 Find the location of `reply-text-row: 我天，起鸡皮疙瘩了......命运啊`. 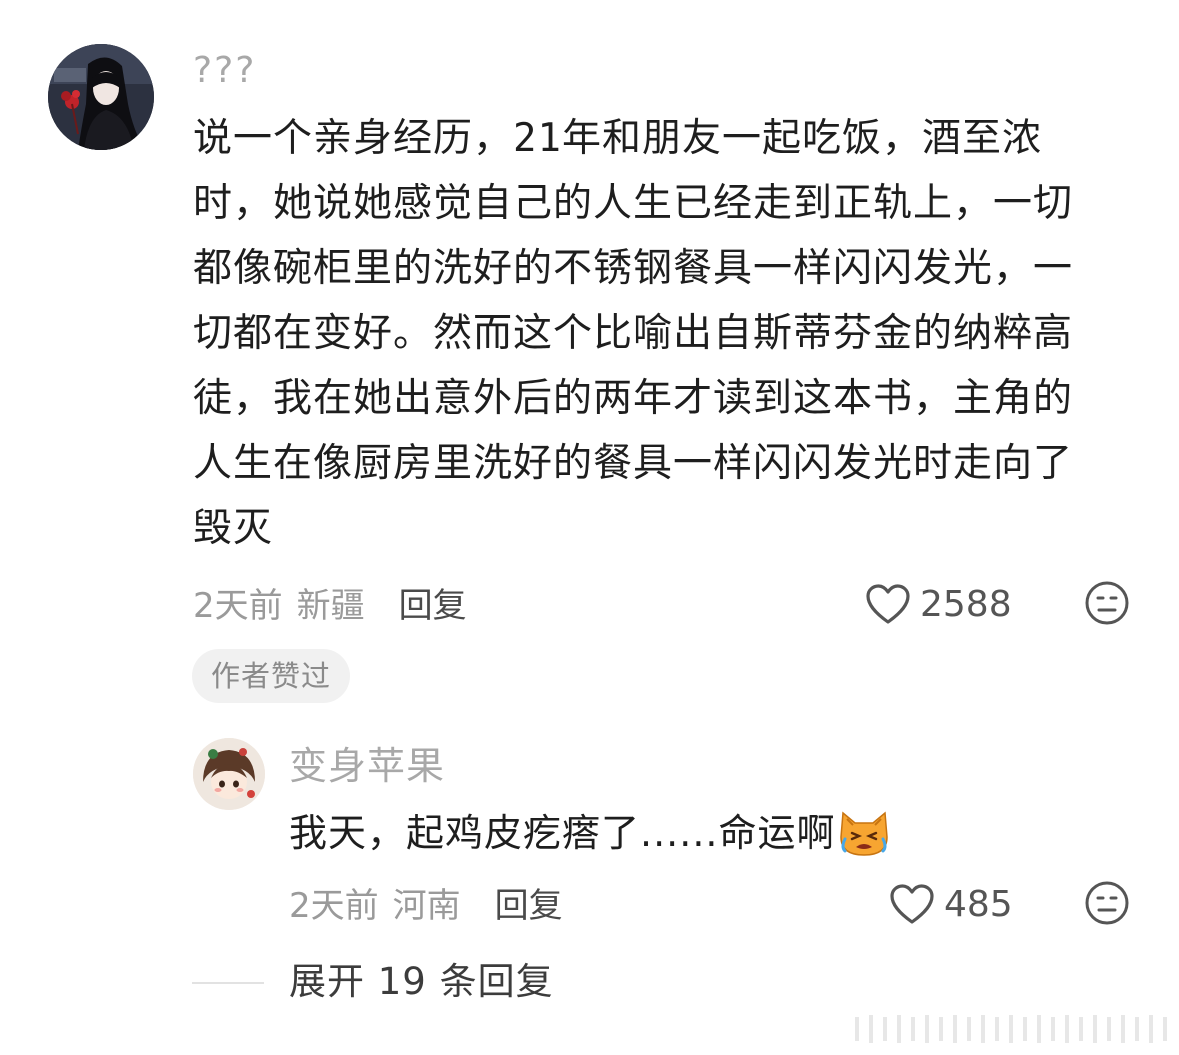

reply-text-row: 我天，起鸡皮疙瘩了......命运啊 is located at coordinates (590, 833).